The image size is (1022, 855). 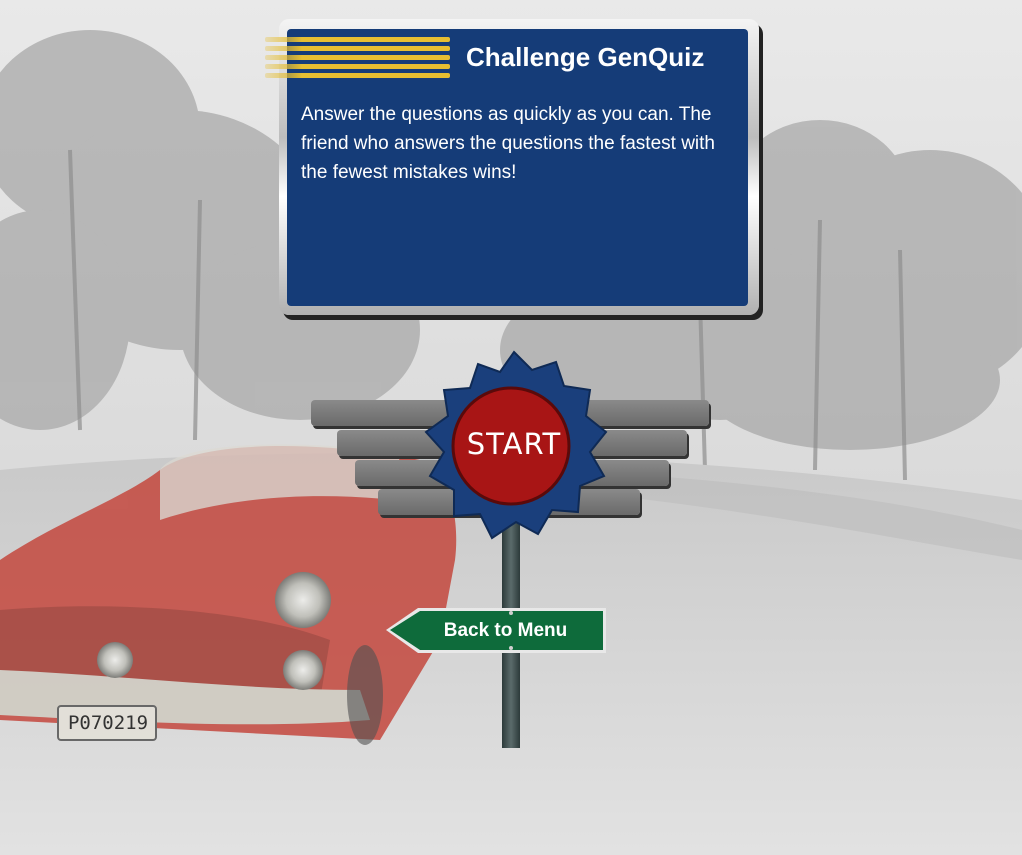 I want to click on board-title: Challenge GenQuiz, so click(x=585, y=57).